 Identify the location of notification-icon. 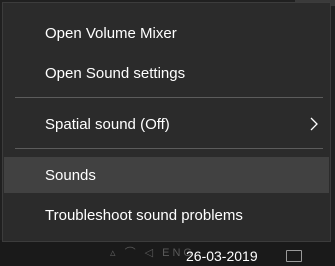
(294, 256).